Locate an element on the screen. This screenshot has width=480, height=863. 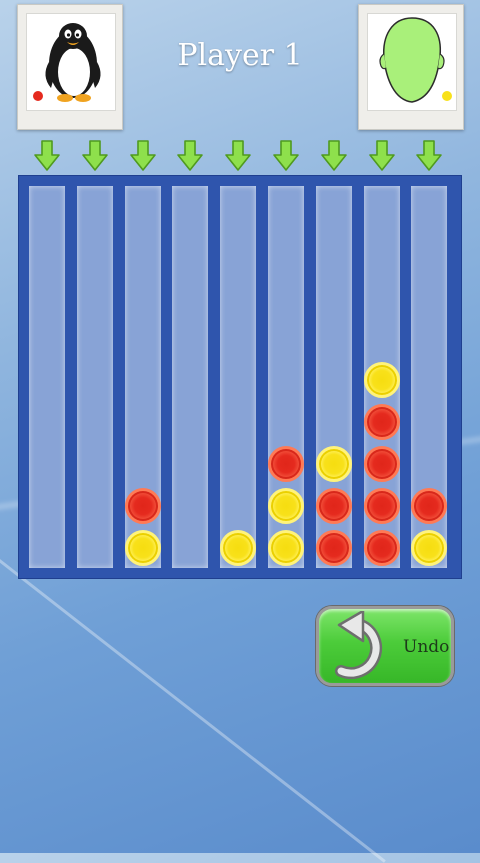
player1-avatar-card is located at coordinates (70, 67).